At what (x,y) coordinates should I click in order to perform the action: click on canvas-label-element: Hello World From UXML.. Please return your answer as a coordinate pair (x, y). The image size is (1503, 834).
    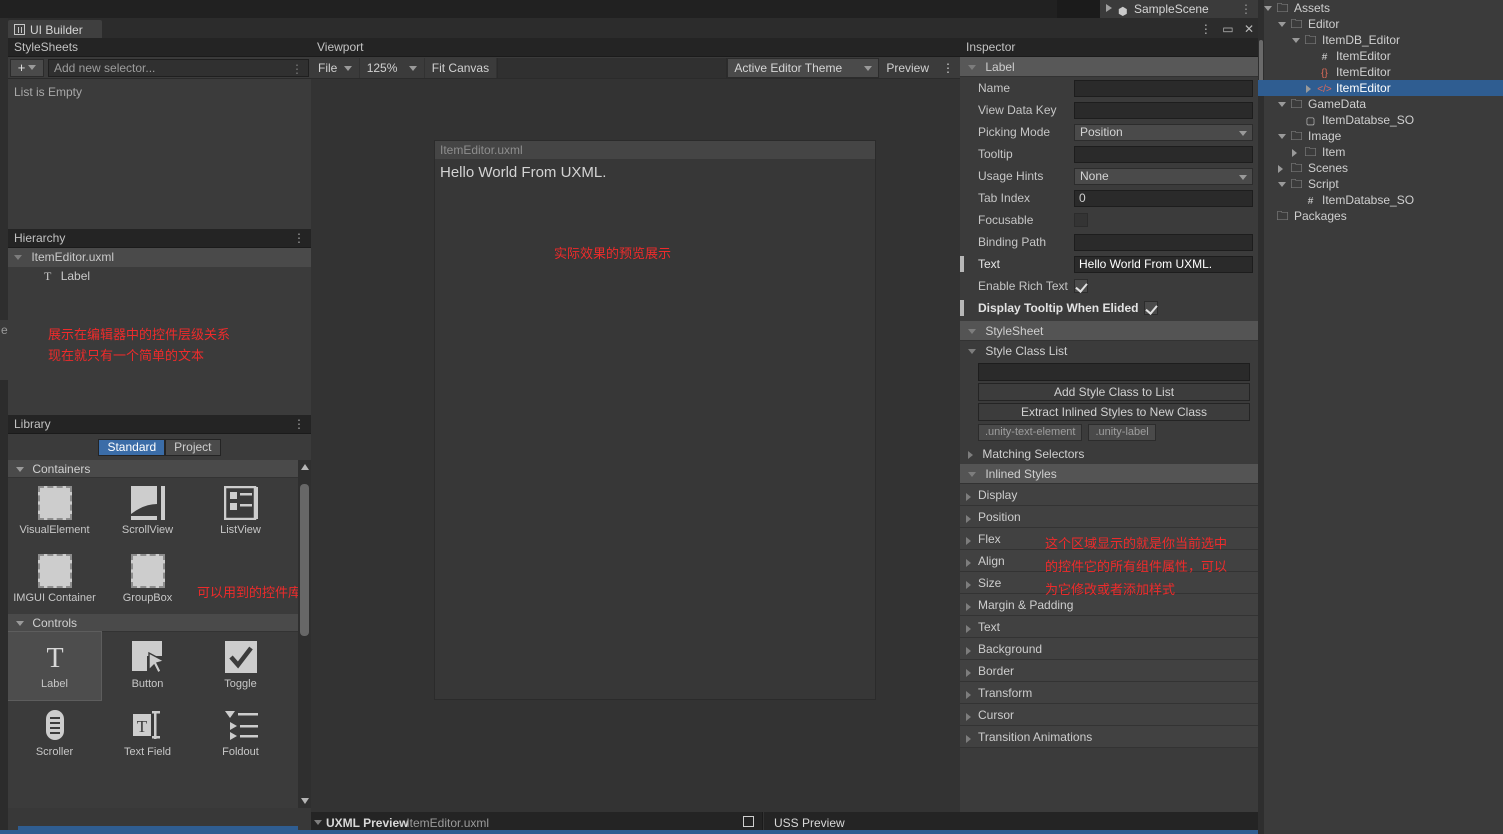
    Looking at the image, I should click on (655, 170).